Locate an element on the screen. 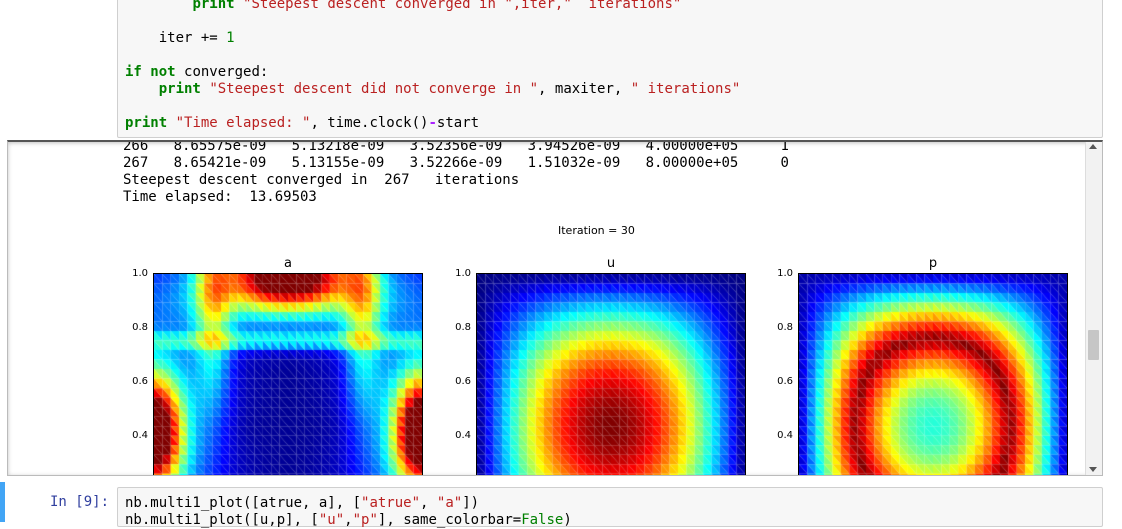 The height and width of the screenshot is (529, 1122). heatmap-canvas-p is located at coordinates (933, 374).